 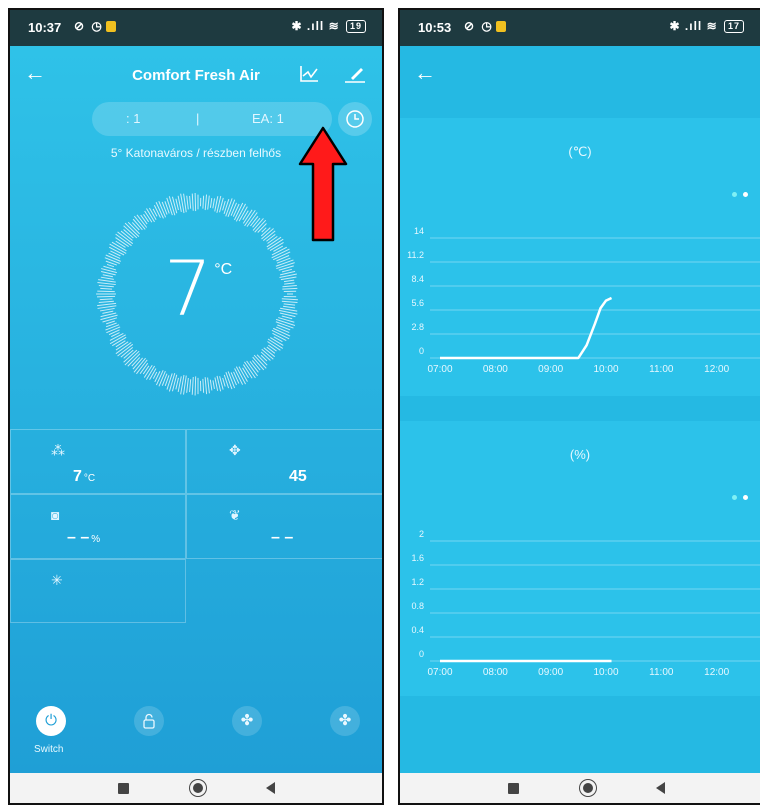 I want to click on snowflake-icon: ✳, so click(x=57, y=580).